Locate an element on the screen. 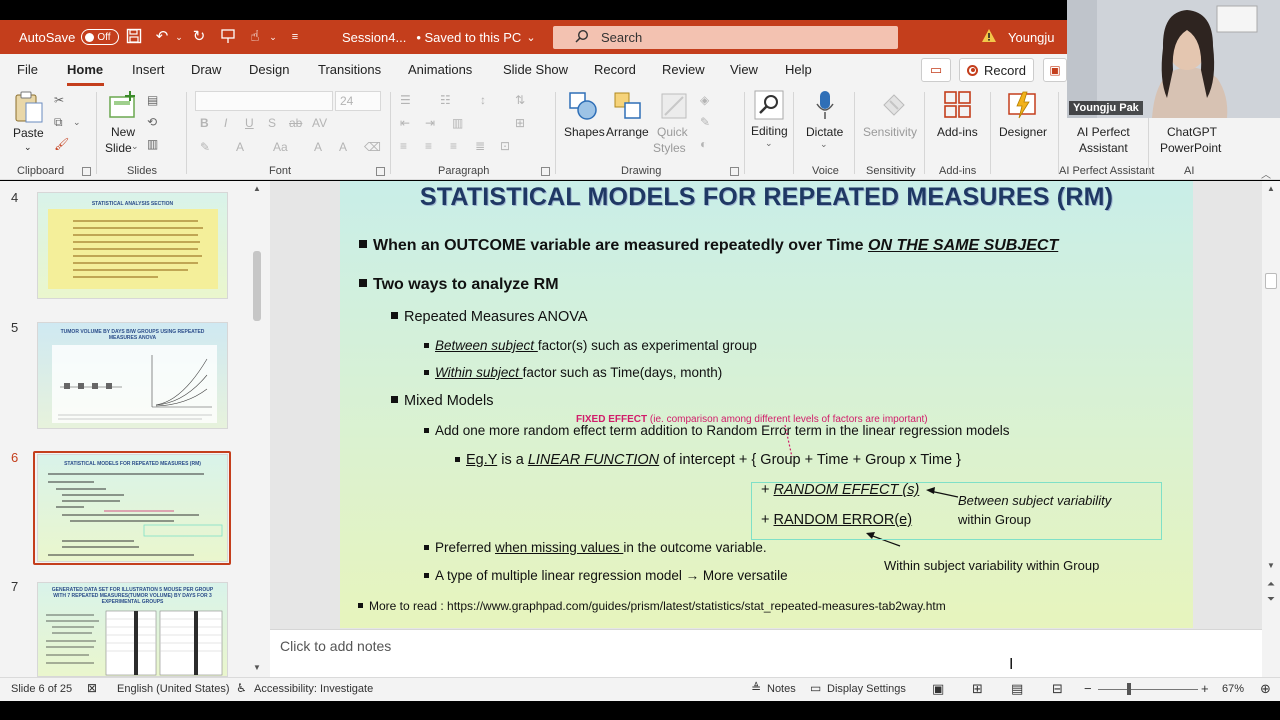 The height and width of the screenshot is (720, 1280). undo-icon: ↶ is located at coordinates (162, 37).